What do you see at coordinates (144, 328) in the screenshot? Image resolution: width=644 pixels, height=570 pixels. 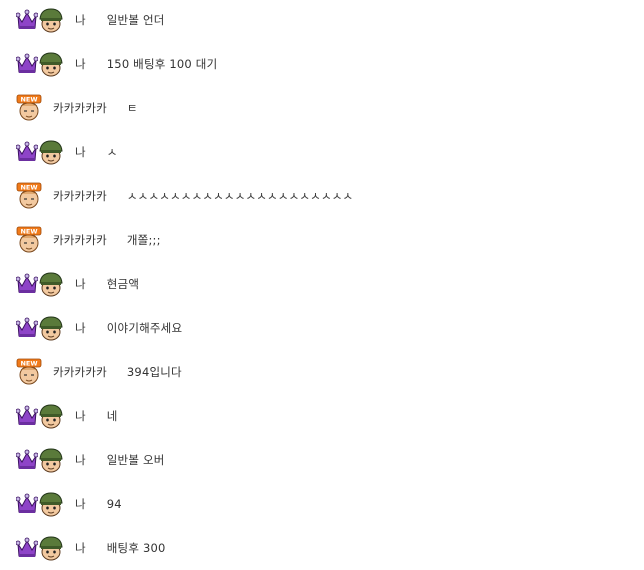 I see `message-text: 이야기해주세요` at bounding box center [144, 328].